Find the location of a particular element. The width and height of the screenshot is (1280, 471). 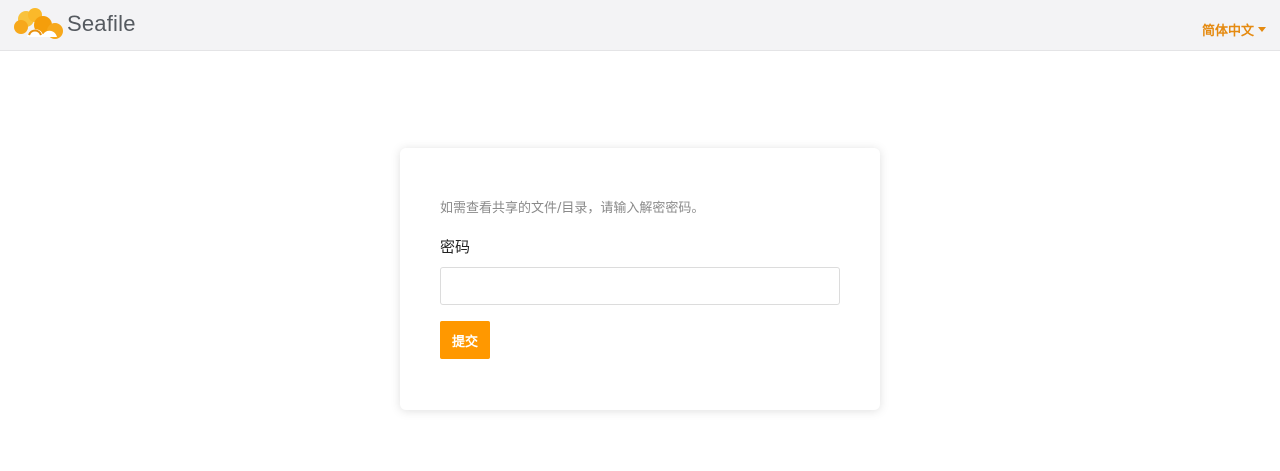

password-label: 密码 is located at coordinates (455, 247).